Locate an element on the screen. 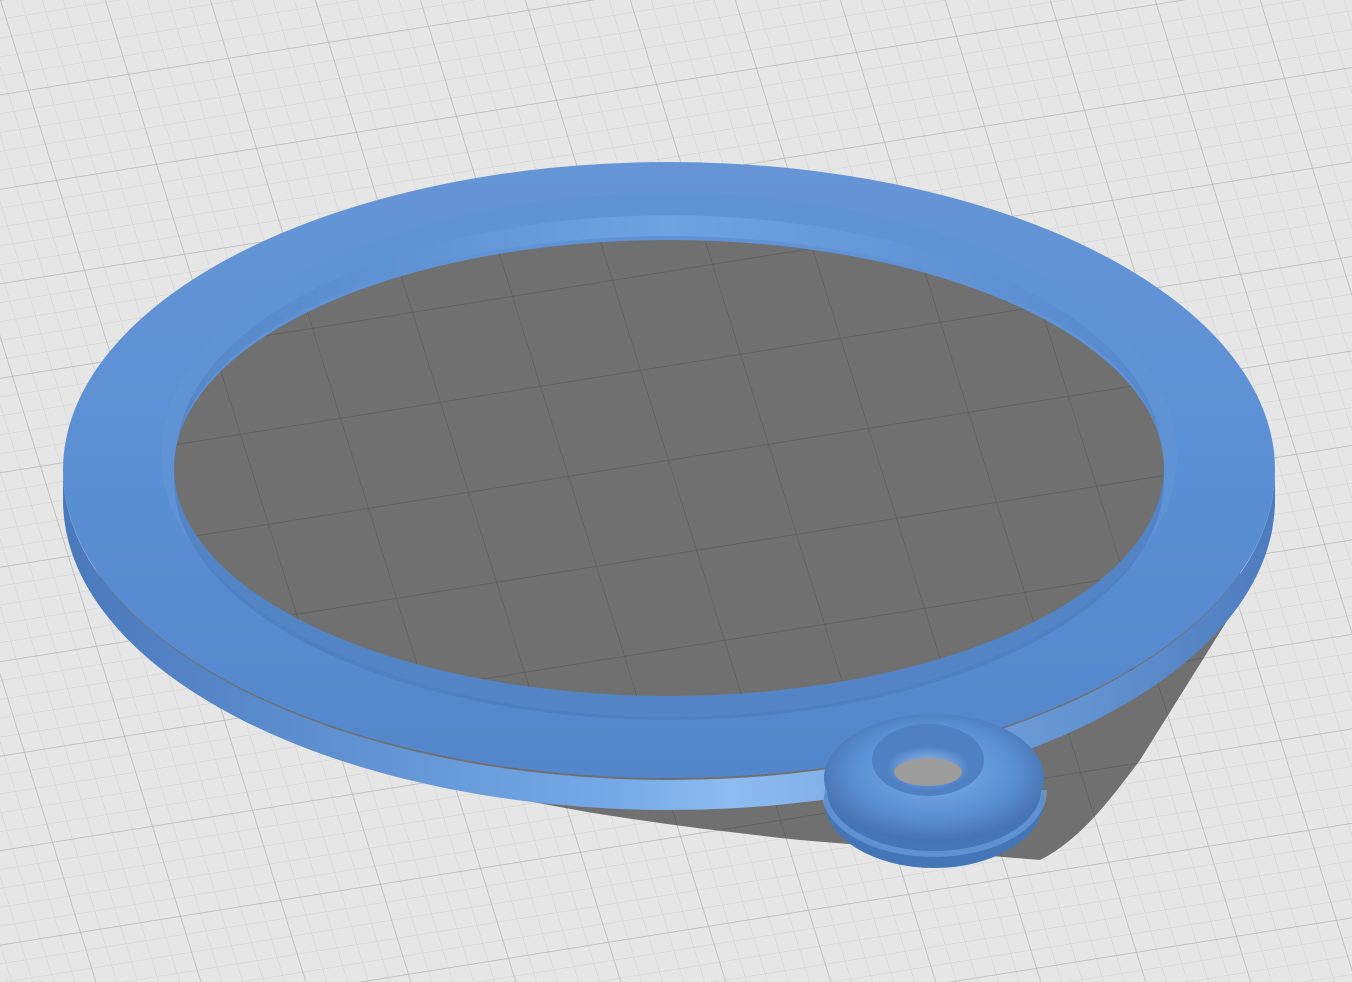 This screenshot has height=982, width=1352. torus-loop-icon is located at coordinates (934, 791).